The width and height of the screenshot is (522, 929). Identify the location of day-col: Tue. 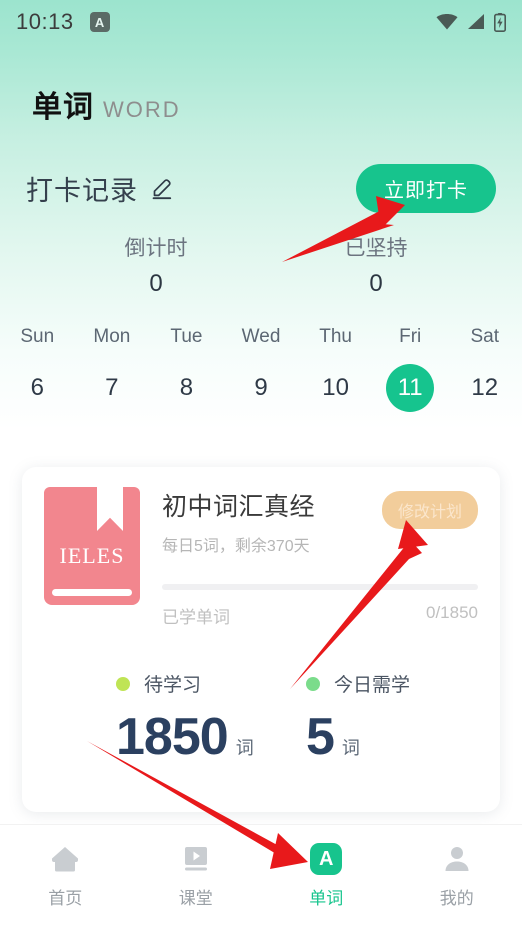
(186, 337).